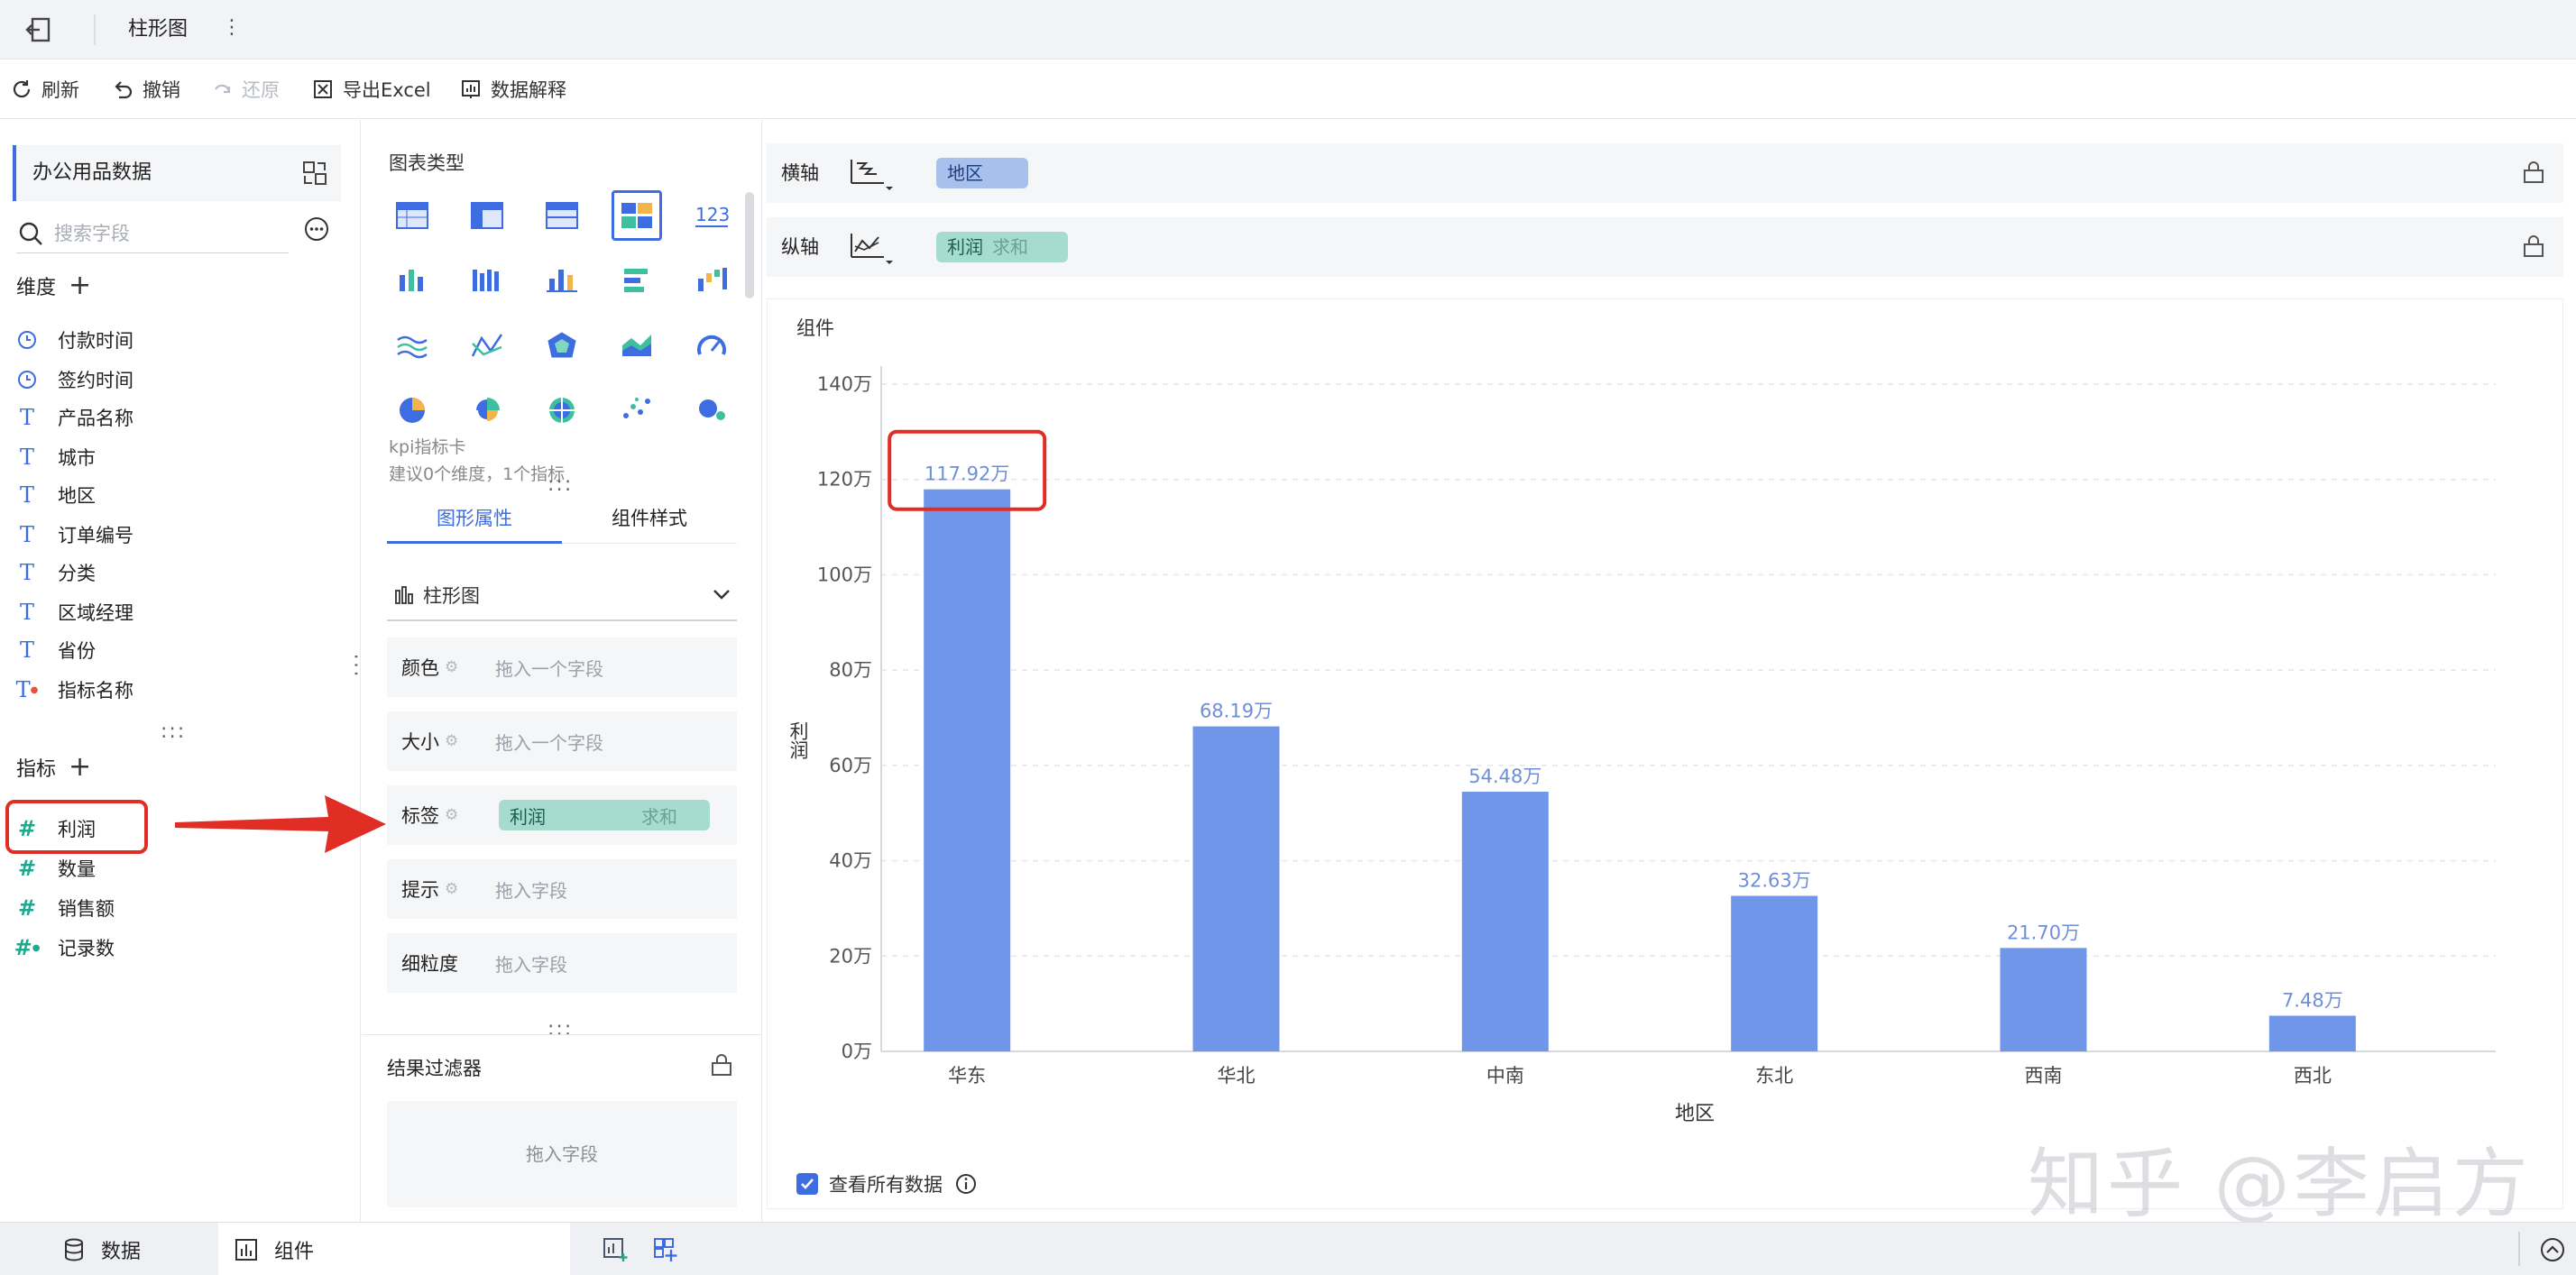  I want to click on tab-component: 组件, so click(394, 1249).